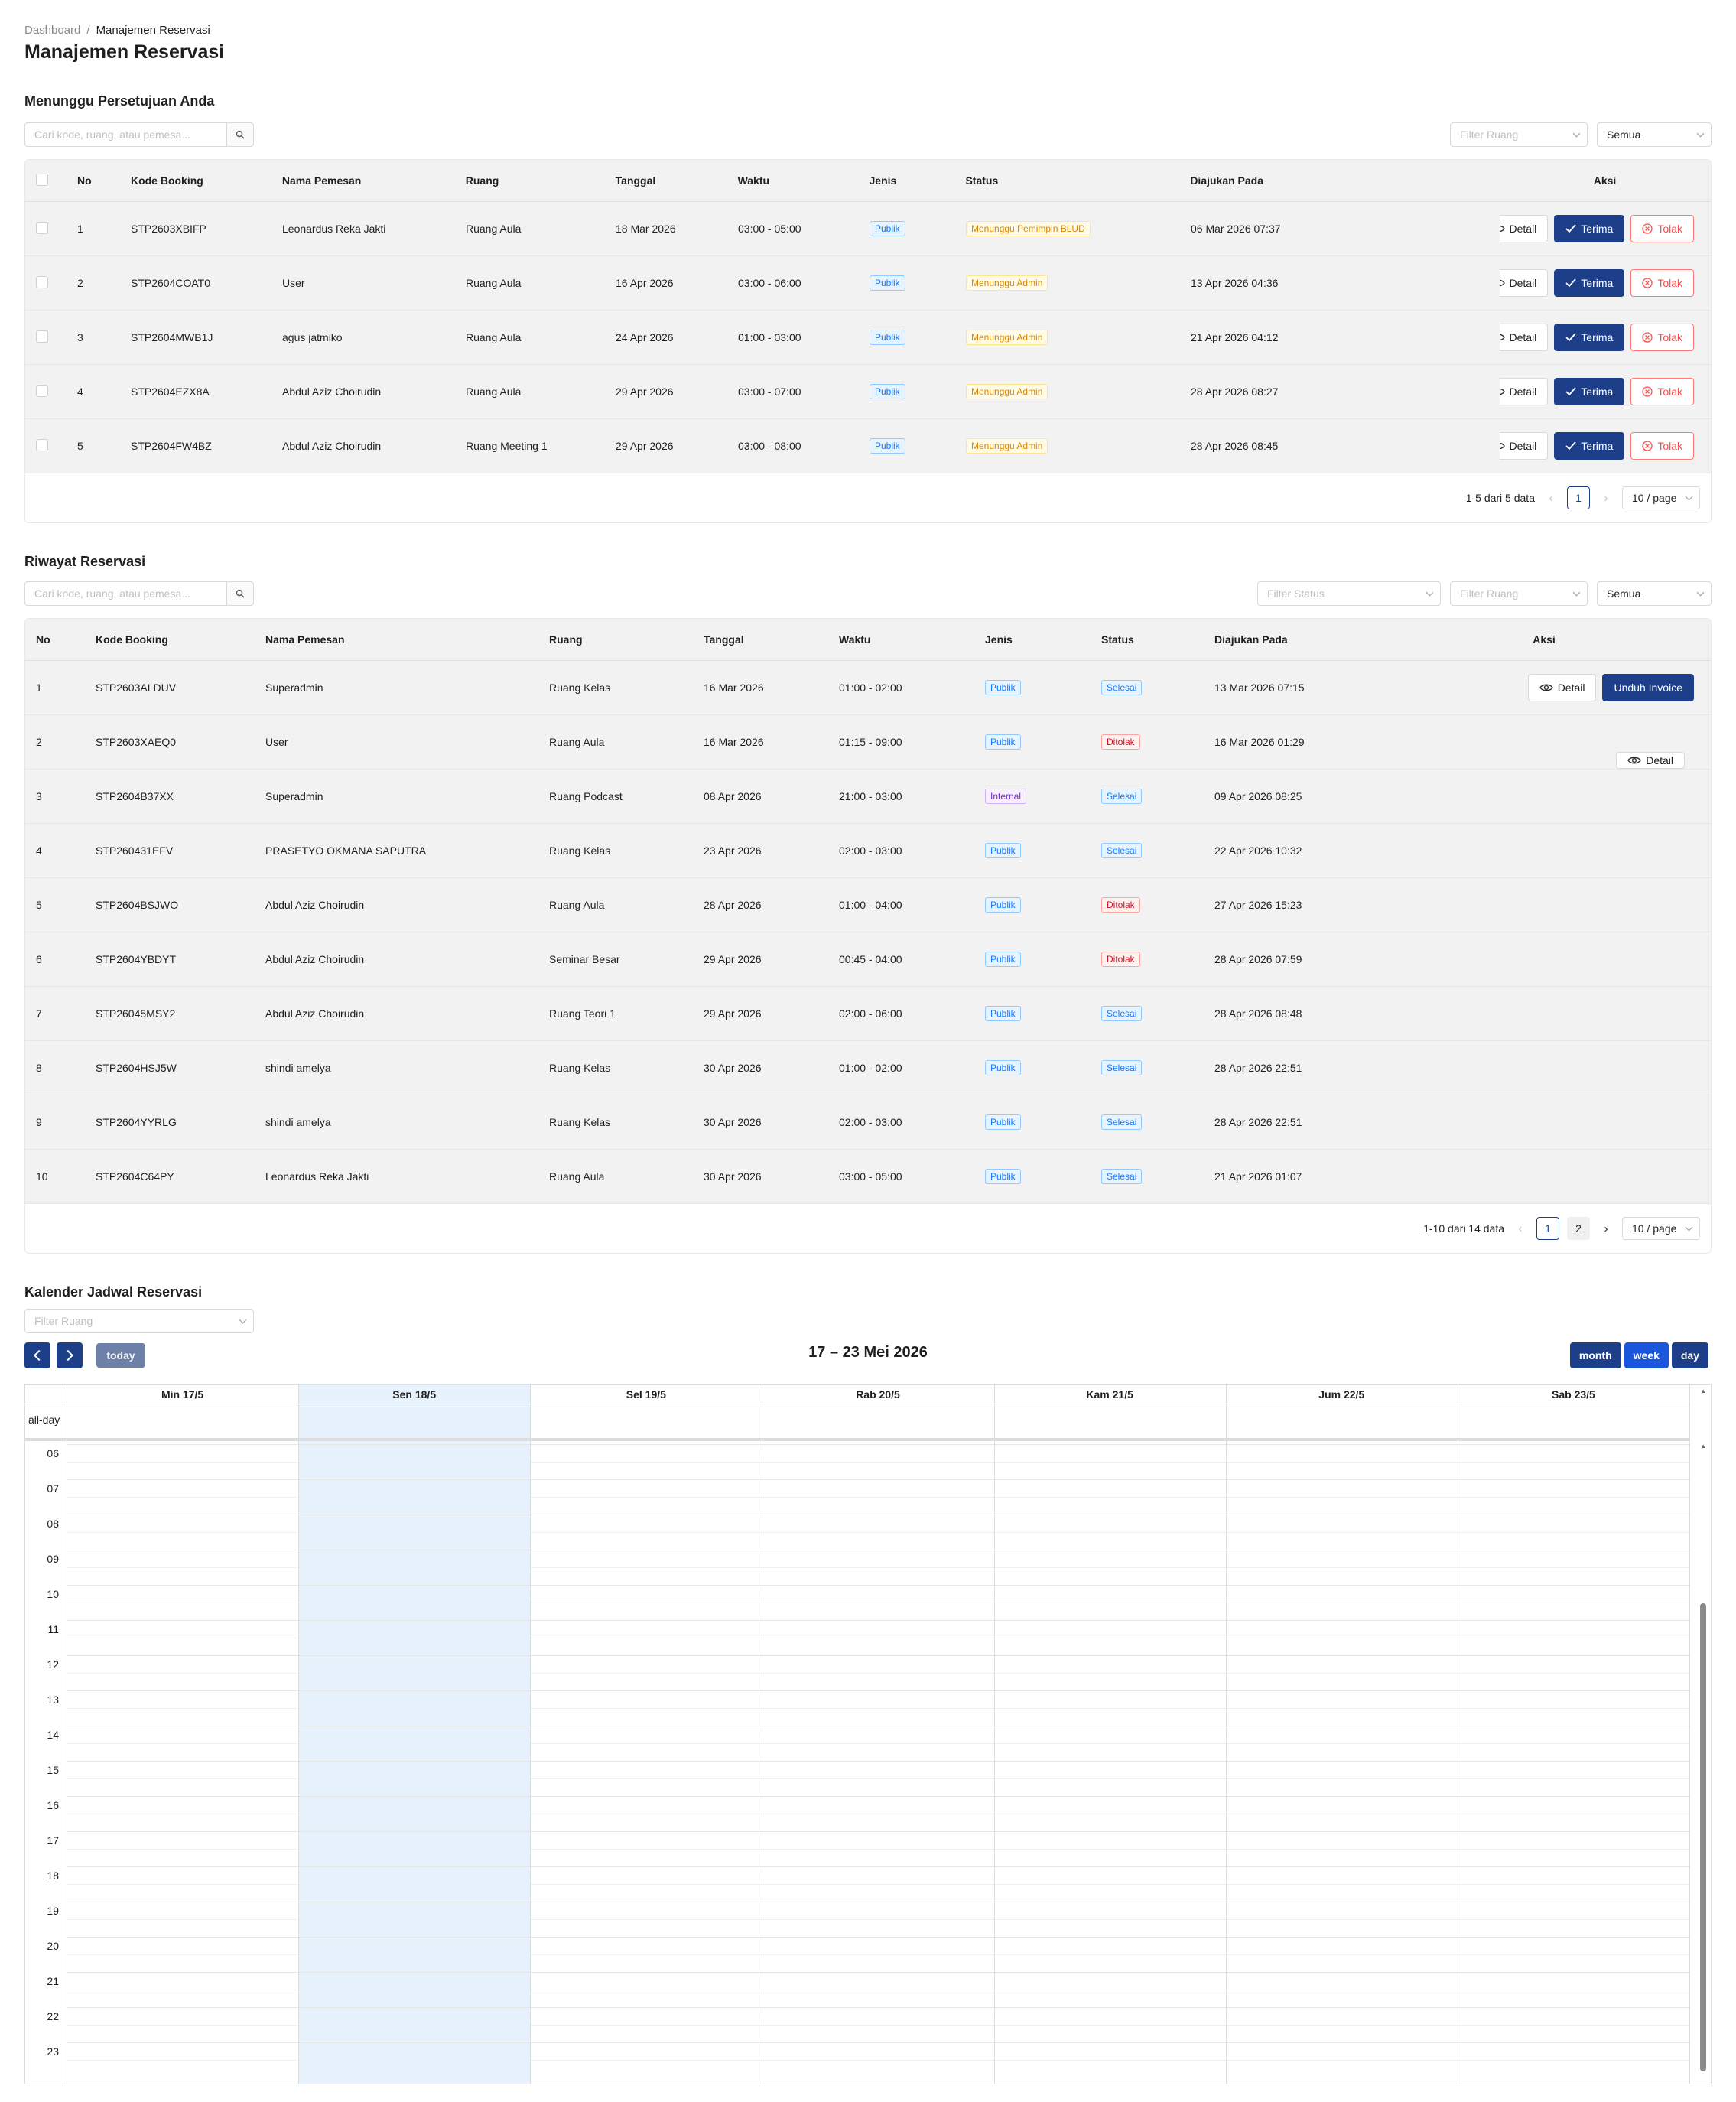 This screenshot has width=1736, height=2102. I want to click on cell-room: Ruang Kelas, so click(580, 688).